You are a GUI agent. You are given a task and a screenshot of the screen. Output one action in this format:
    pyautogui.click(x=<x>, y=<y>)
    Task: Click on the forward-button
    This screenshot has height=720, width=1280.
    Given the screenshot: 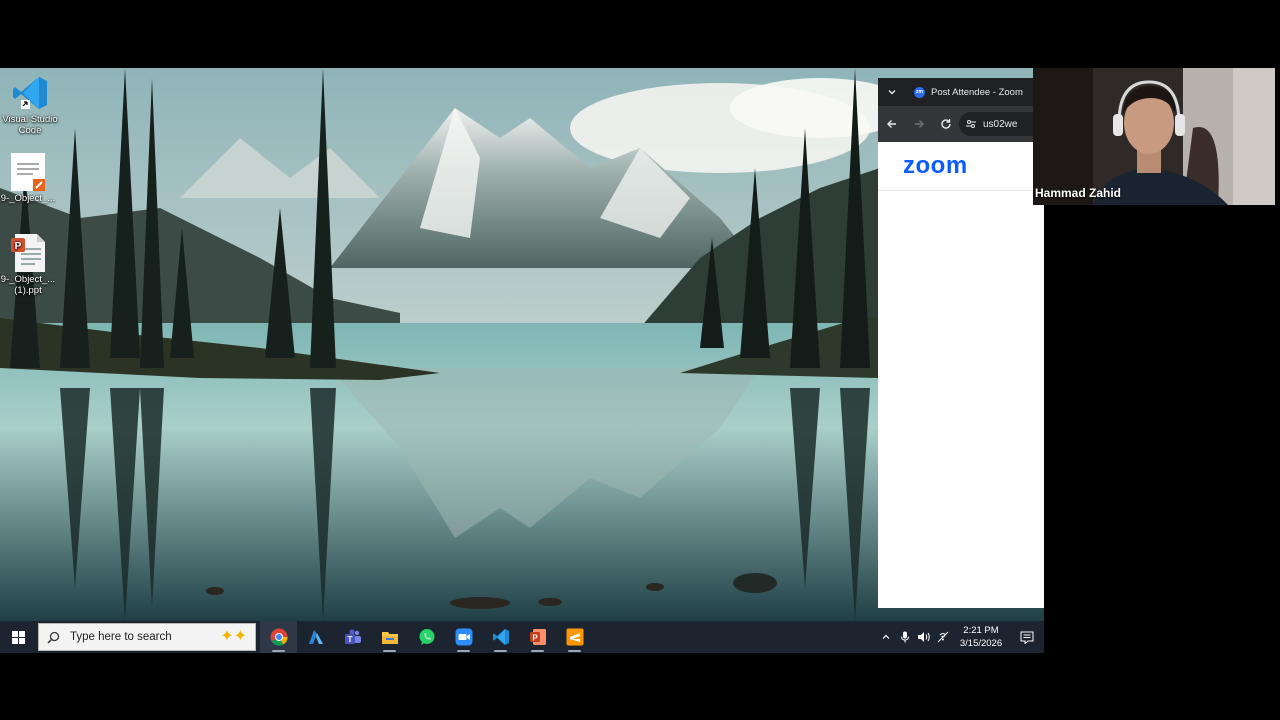 What is the action you would take?
    pyautogui.click(x=918, y=124)
    